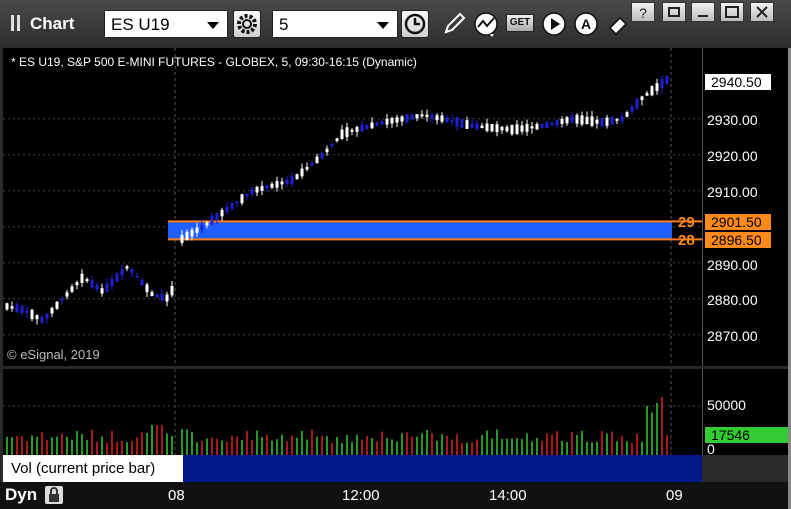  Describe the element at coordinates (174, 462) in the screenshot. I see `volume-close-button: ×` at that location.